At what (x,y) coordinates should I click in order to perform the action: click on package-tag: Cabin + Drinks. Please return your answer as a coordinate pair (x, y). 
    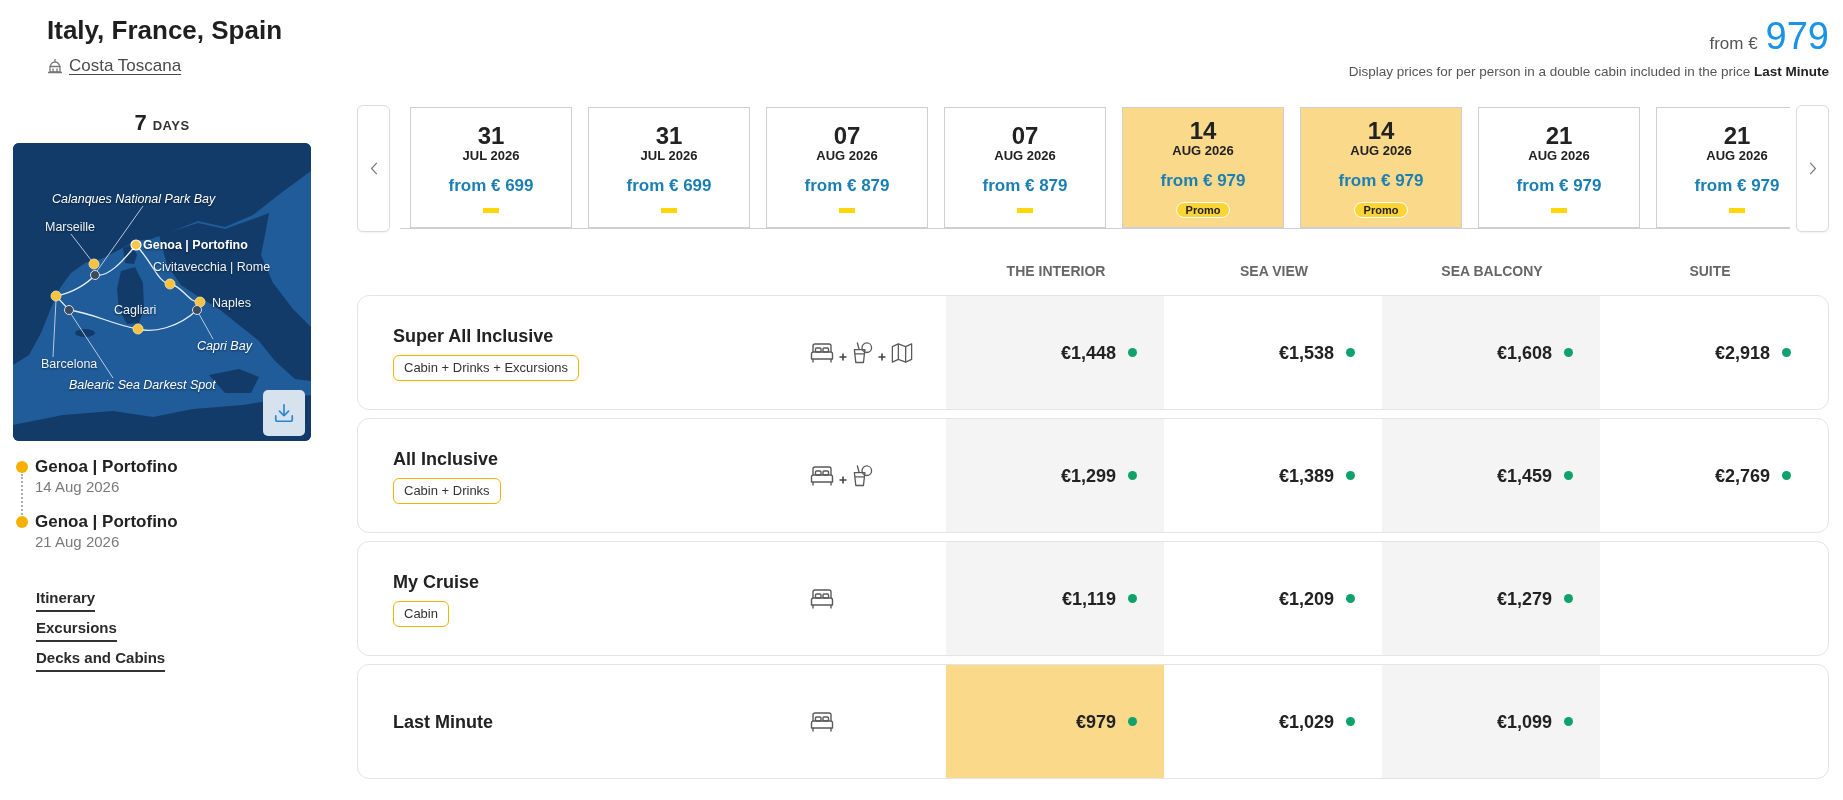
    Looking at the image, I should click on (447, 490).